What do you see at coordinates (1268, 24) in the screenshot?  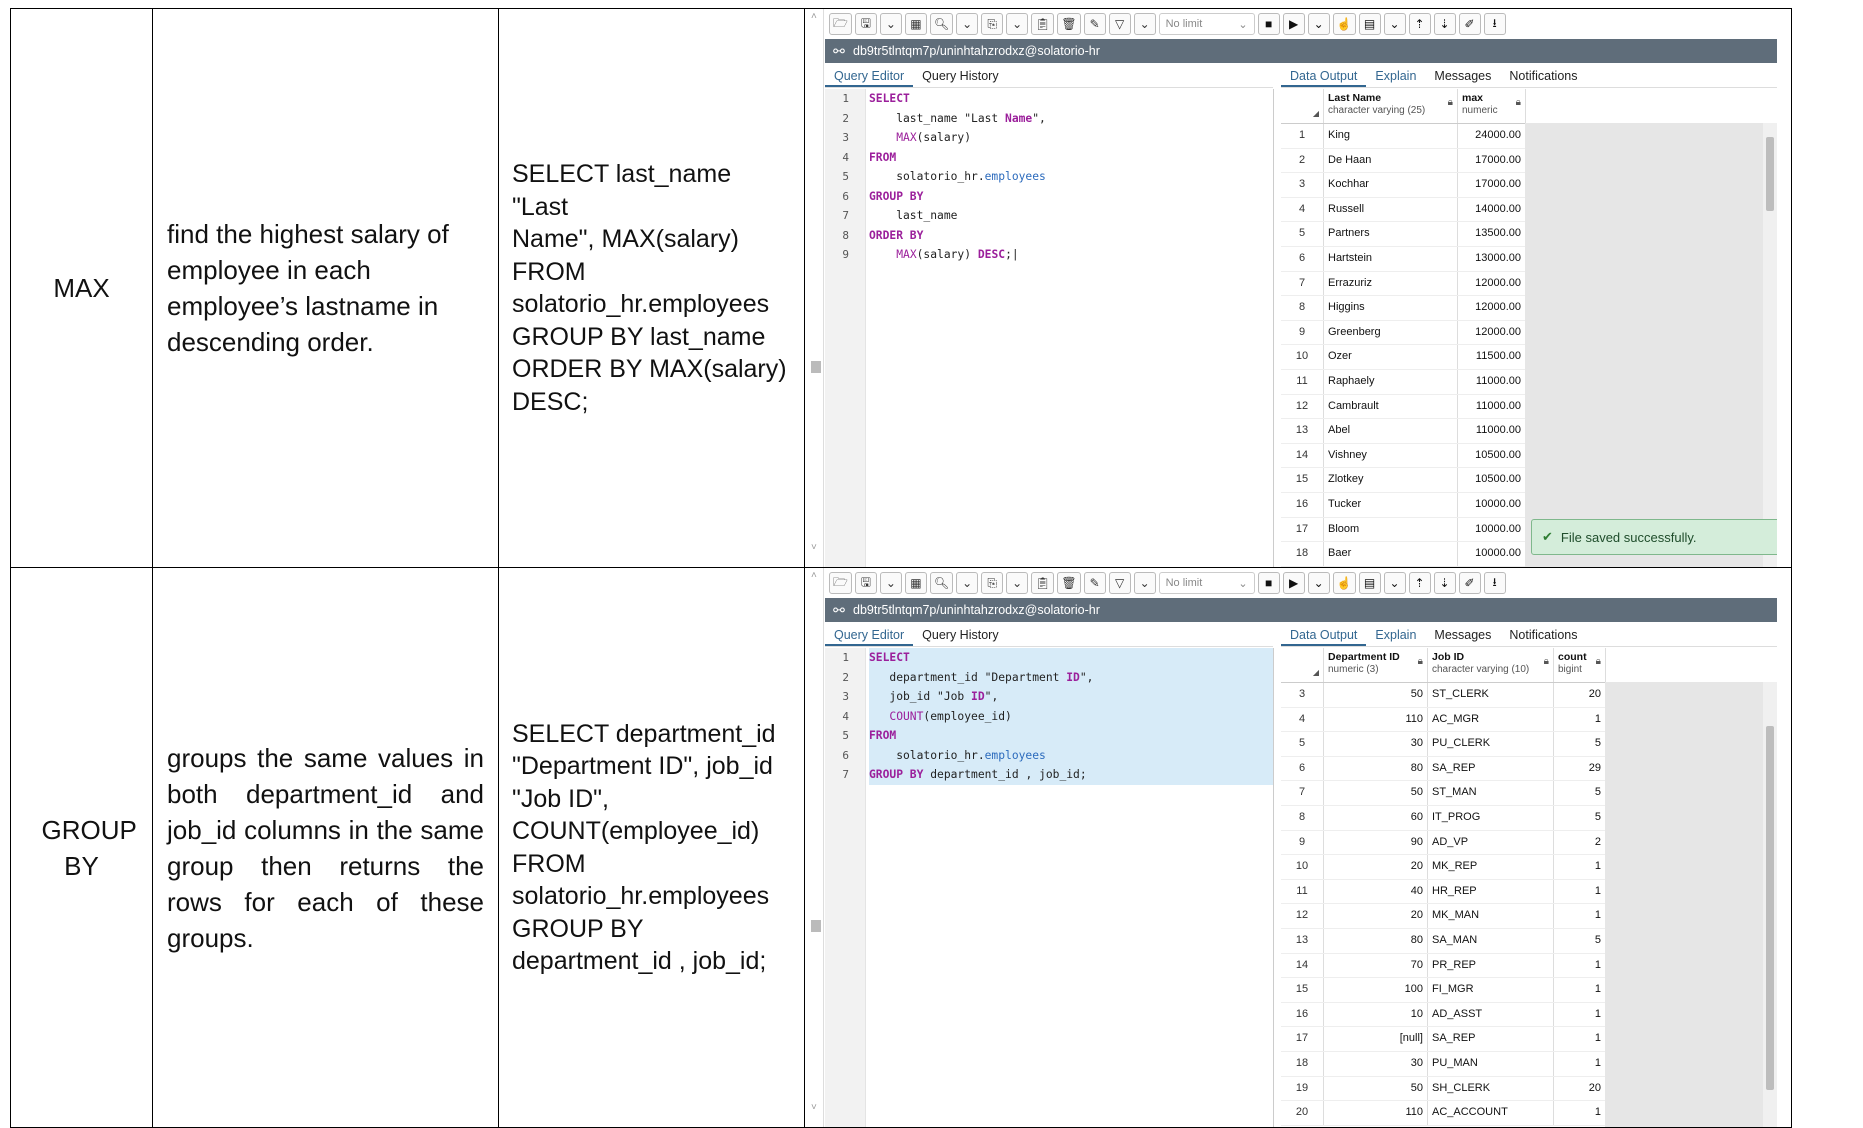 I see `stop-icon: ■` at bounding box center [1268, 24].